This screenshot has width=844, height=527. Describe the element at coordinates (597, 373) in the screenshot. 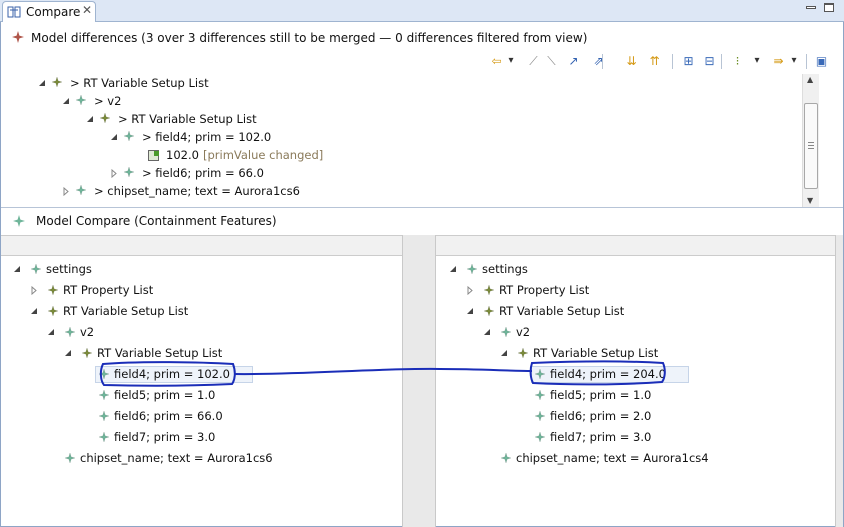

I see `annotation-circle-right` at that location.